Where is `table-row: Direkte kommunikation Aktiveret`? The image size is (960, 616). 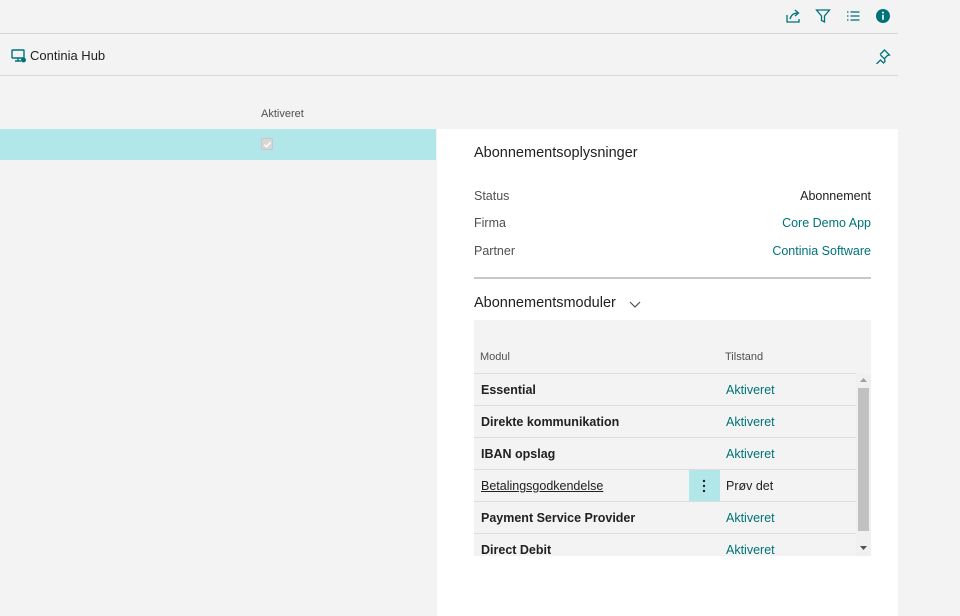 table-row: Direkte kommunikation Aktiveret is located at coordinates (665, 421).